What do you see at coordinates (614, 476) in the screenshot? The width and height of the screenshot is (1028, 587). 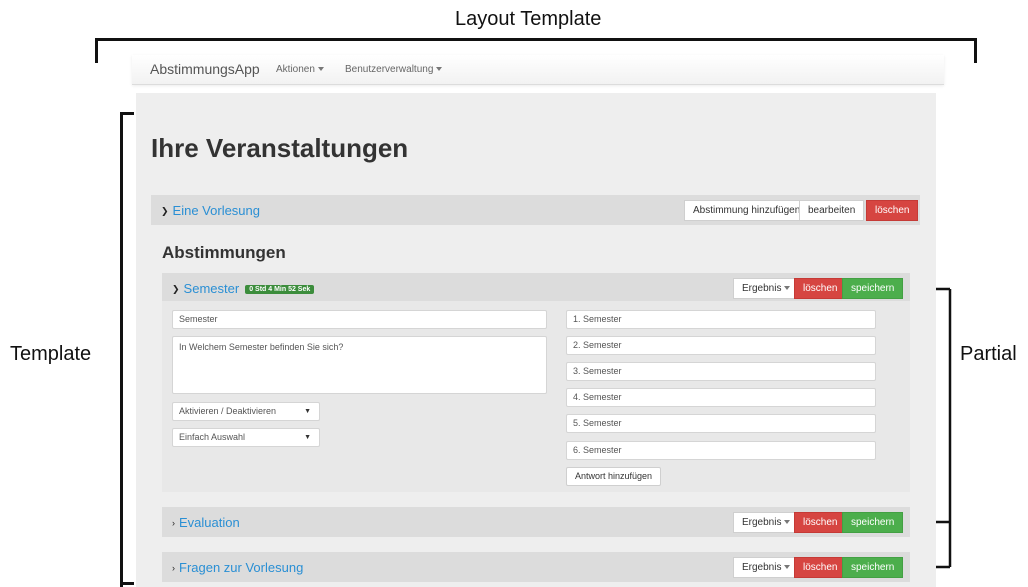 I see `add-answer-button: Antwort hinzufügen` at bounding box center [614, 476].